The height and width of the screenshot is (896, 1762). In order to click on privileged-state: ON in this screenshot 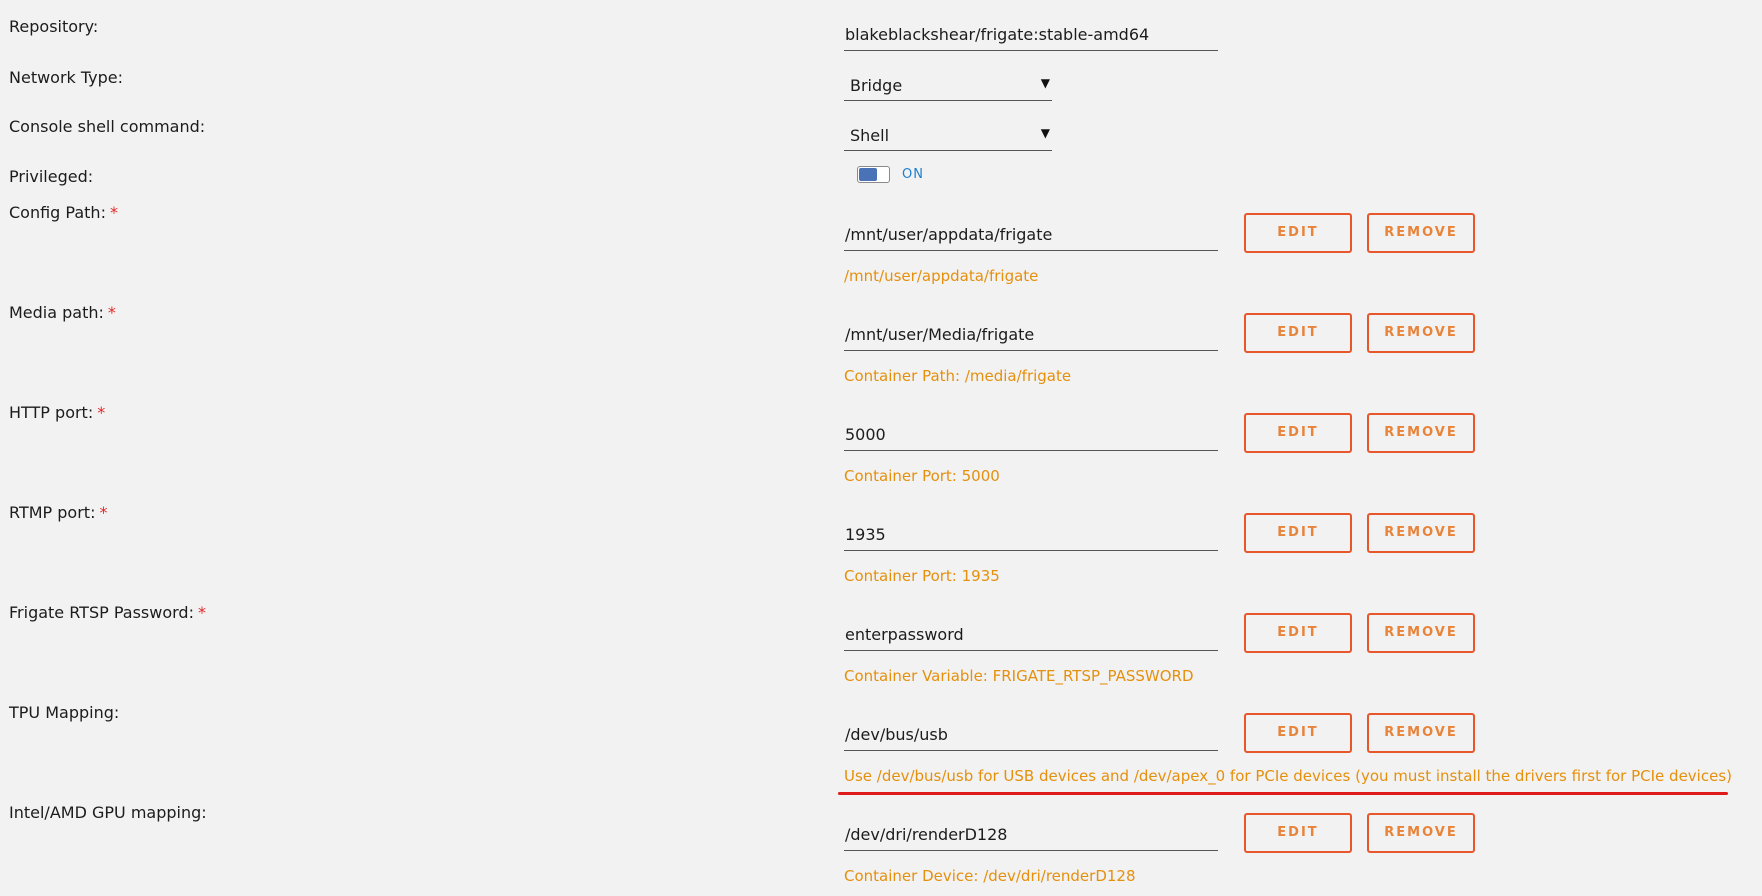, I will do `click(913, 174)`.